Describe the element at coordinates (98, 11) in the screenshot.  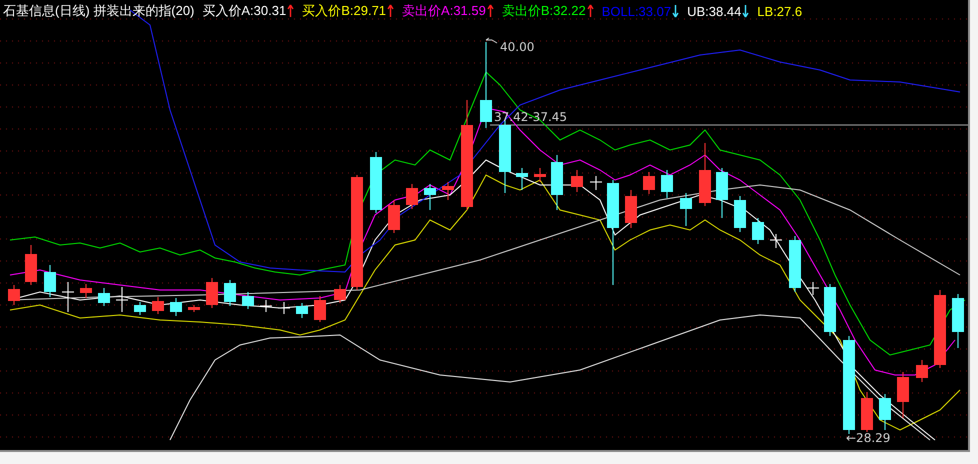
I see `chart-title: 石基信息(日线) 拼装出来的指(20)` at that location.